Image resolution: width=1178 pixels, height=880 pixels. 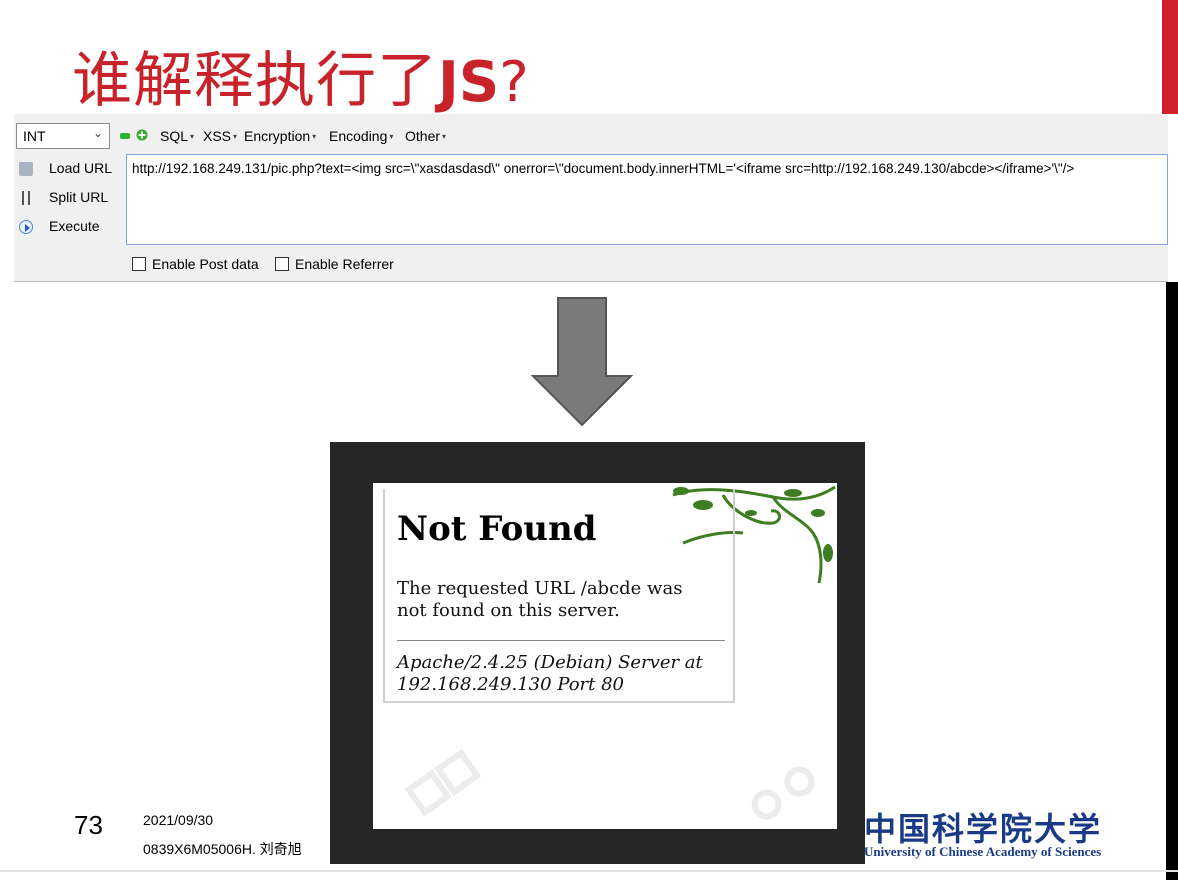 I want to click on split-url-label: Split URL, so click(x=79, y=197).